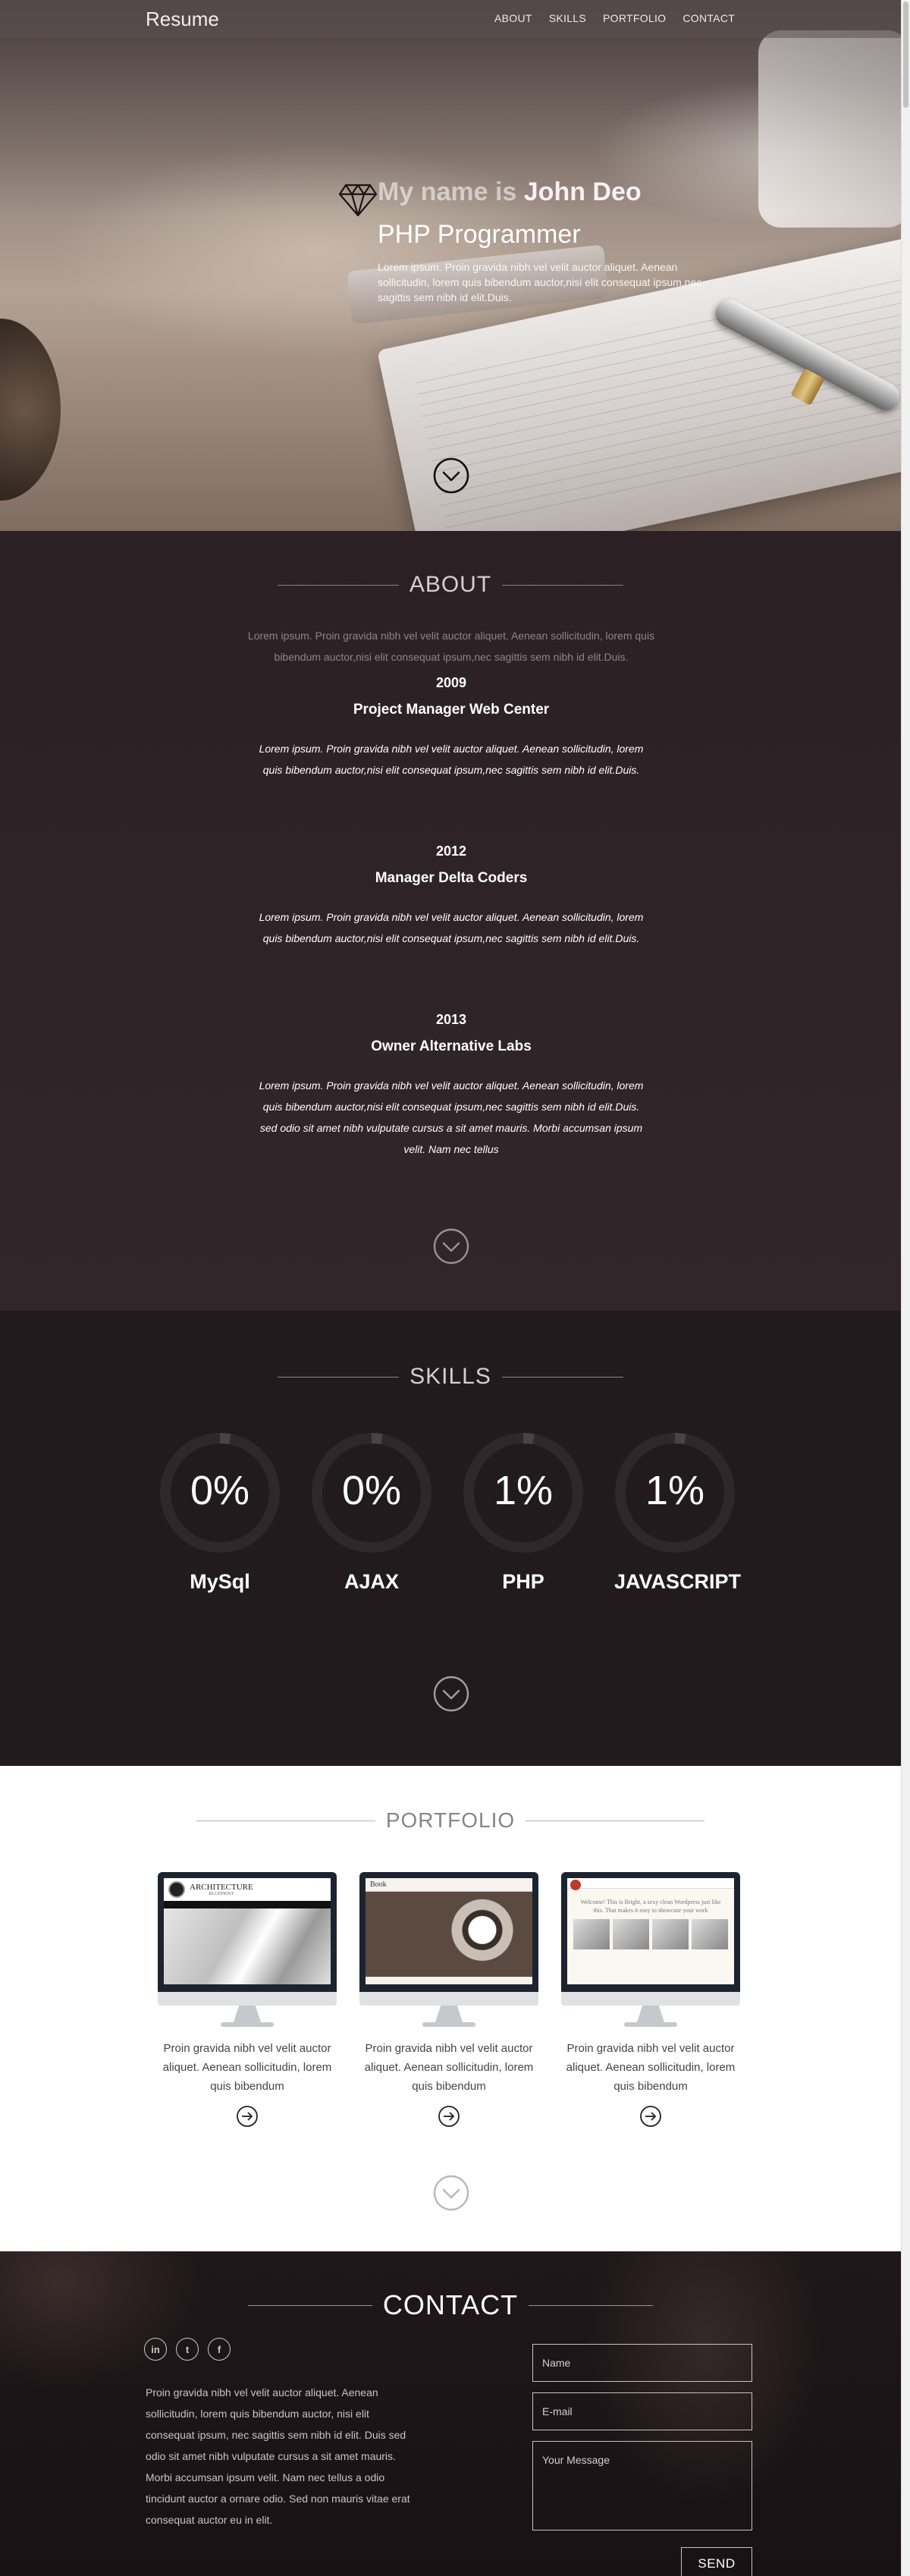  What do you see at coordinates (642, 2363) in the screenshot?
I see `name-field` at bounding box center [642, 2363].